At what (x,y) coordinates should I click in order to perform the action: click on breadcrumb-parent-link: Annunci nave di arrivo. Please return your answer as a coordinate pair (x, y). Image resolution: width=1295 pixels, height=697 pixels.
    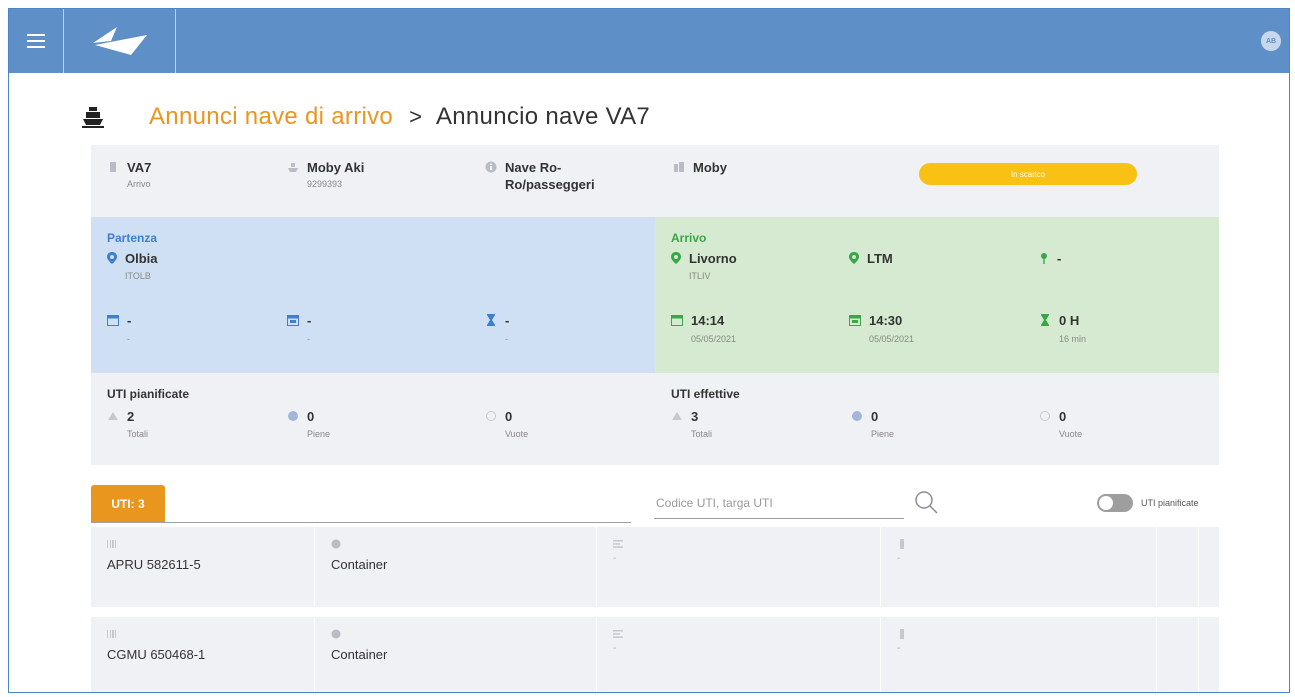
    Looking at the image, I should click on (271, 117).